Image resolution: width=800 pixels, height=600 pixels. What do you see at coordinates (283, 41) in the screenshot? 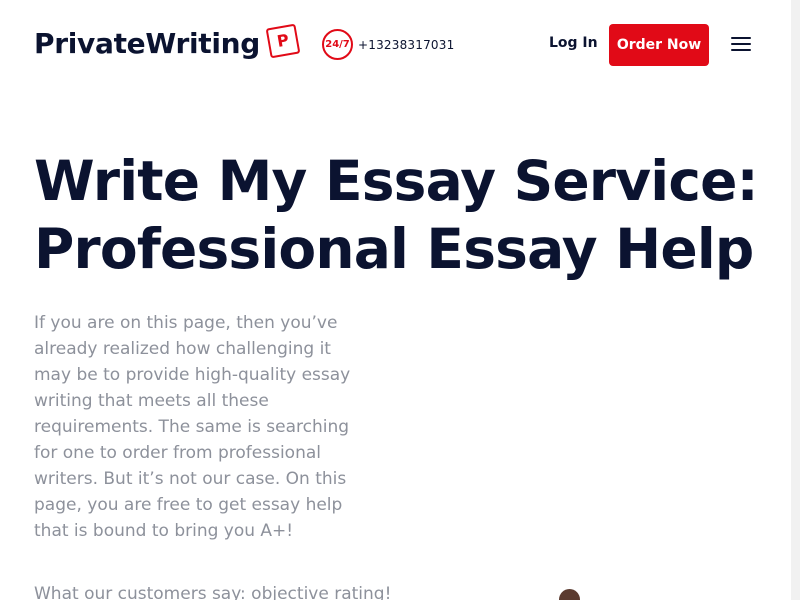
I see `brand-p-badge-icon: P` at bounding box center [283, 41].